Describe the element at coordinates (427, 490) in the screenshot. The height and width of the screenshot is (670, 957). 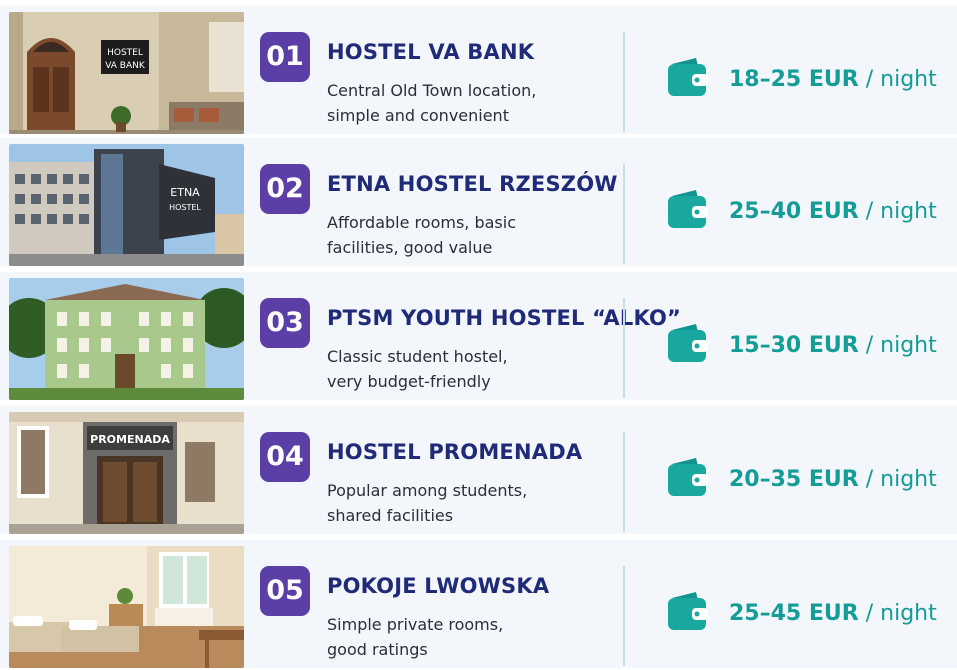
I see `description-line: Popular among students,` at that location.